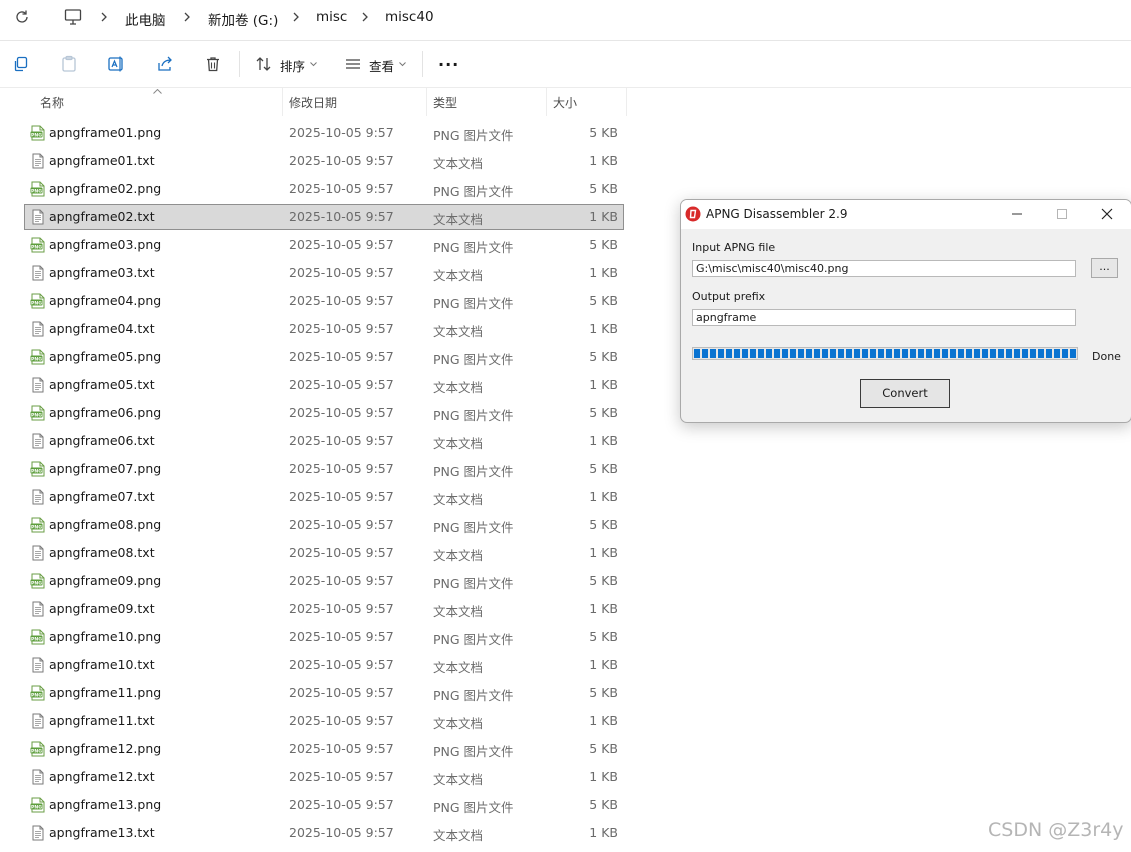 This screenshot has width=1131, height=852. Describe the element at coordinates (324, 497) in the screenshot. I see `file-row: apngframe07.txt 2025-10-05 9:57 文本文档 1 KB` at that location.